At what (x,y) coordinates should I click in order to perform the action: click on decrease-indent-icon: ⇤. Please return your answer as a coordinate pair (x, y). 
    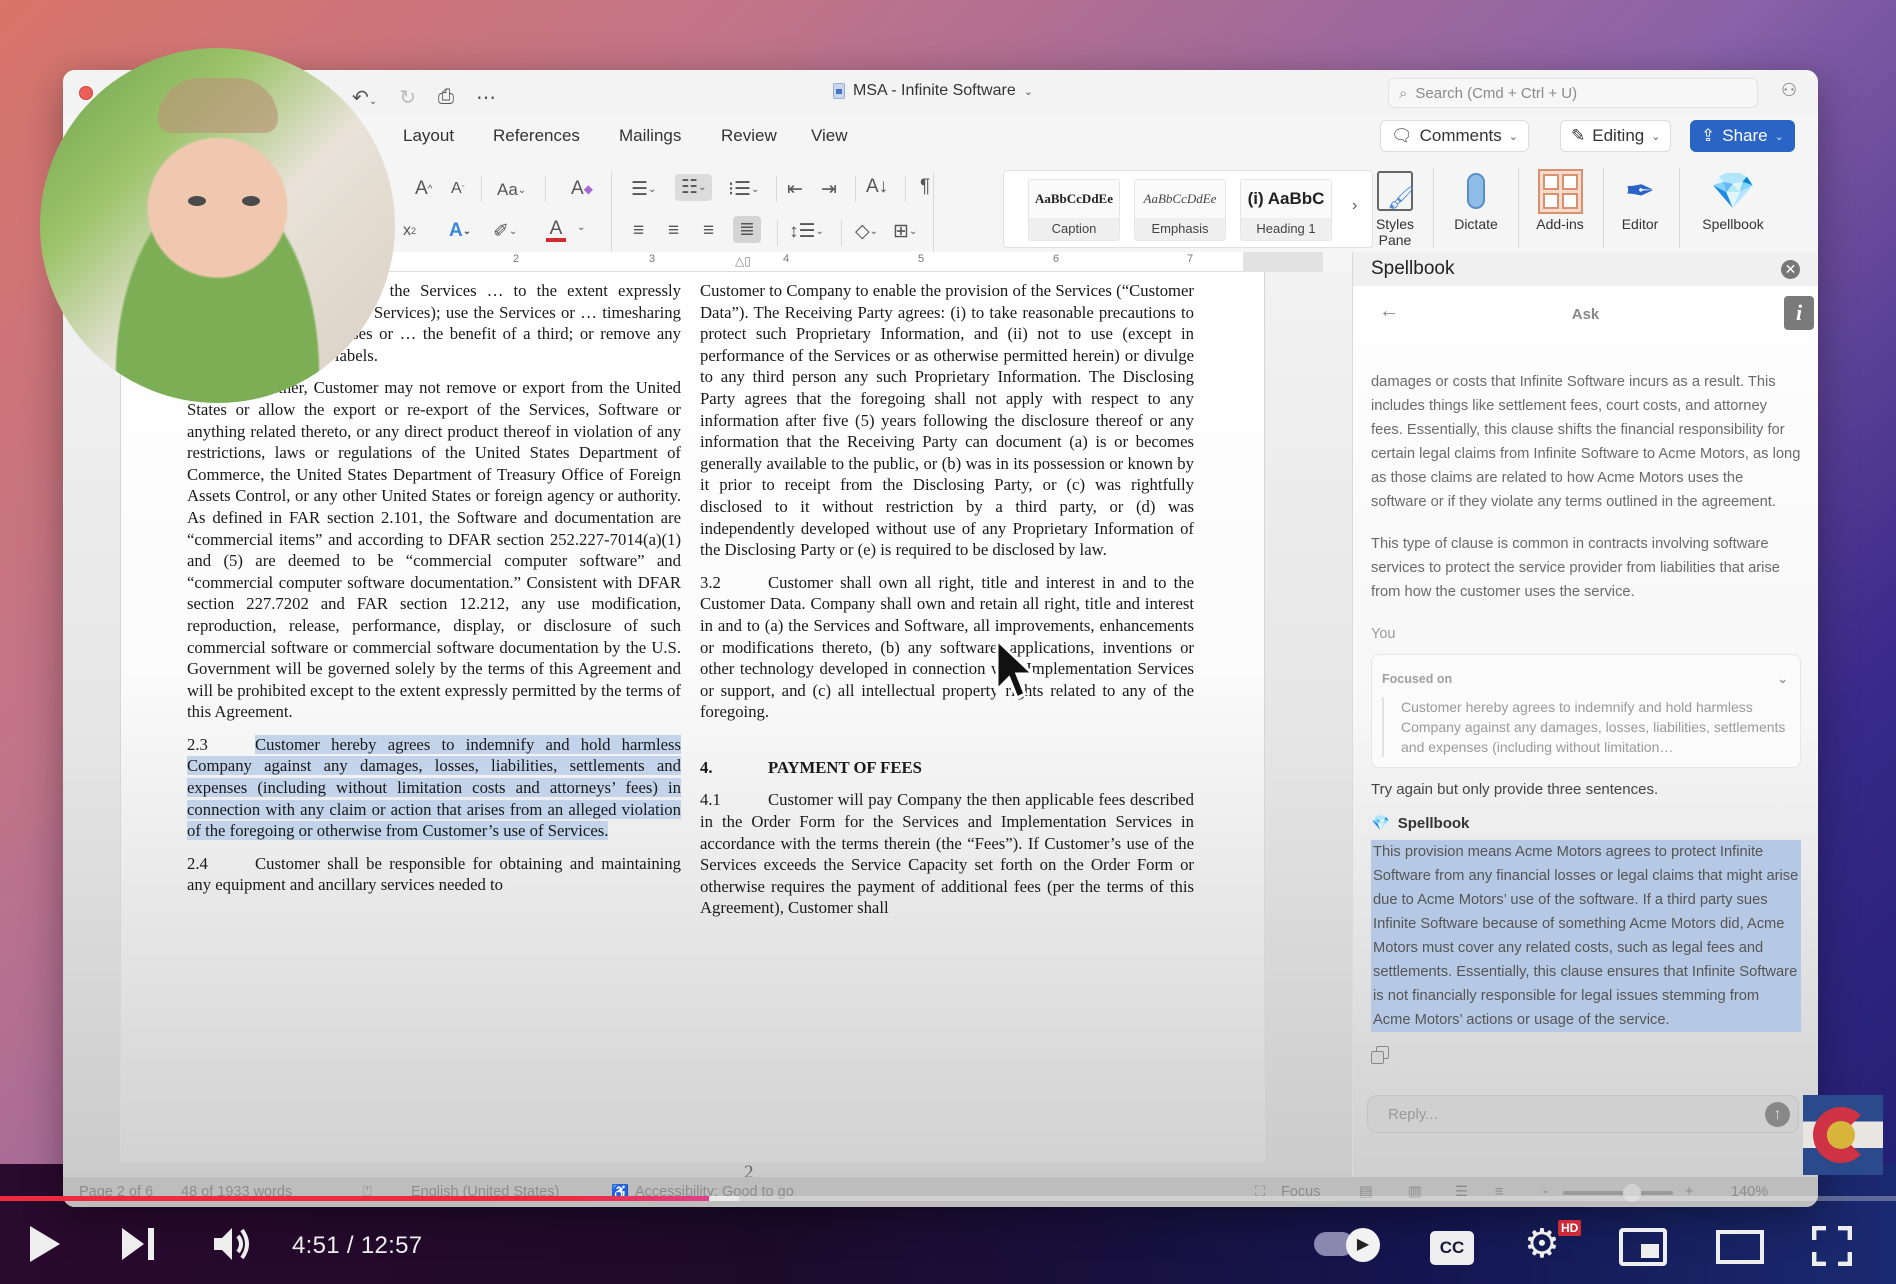
    Looking at the image, I should click on (795, 189).